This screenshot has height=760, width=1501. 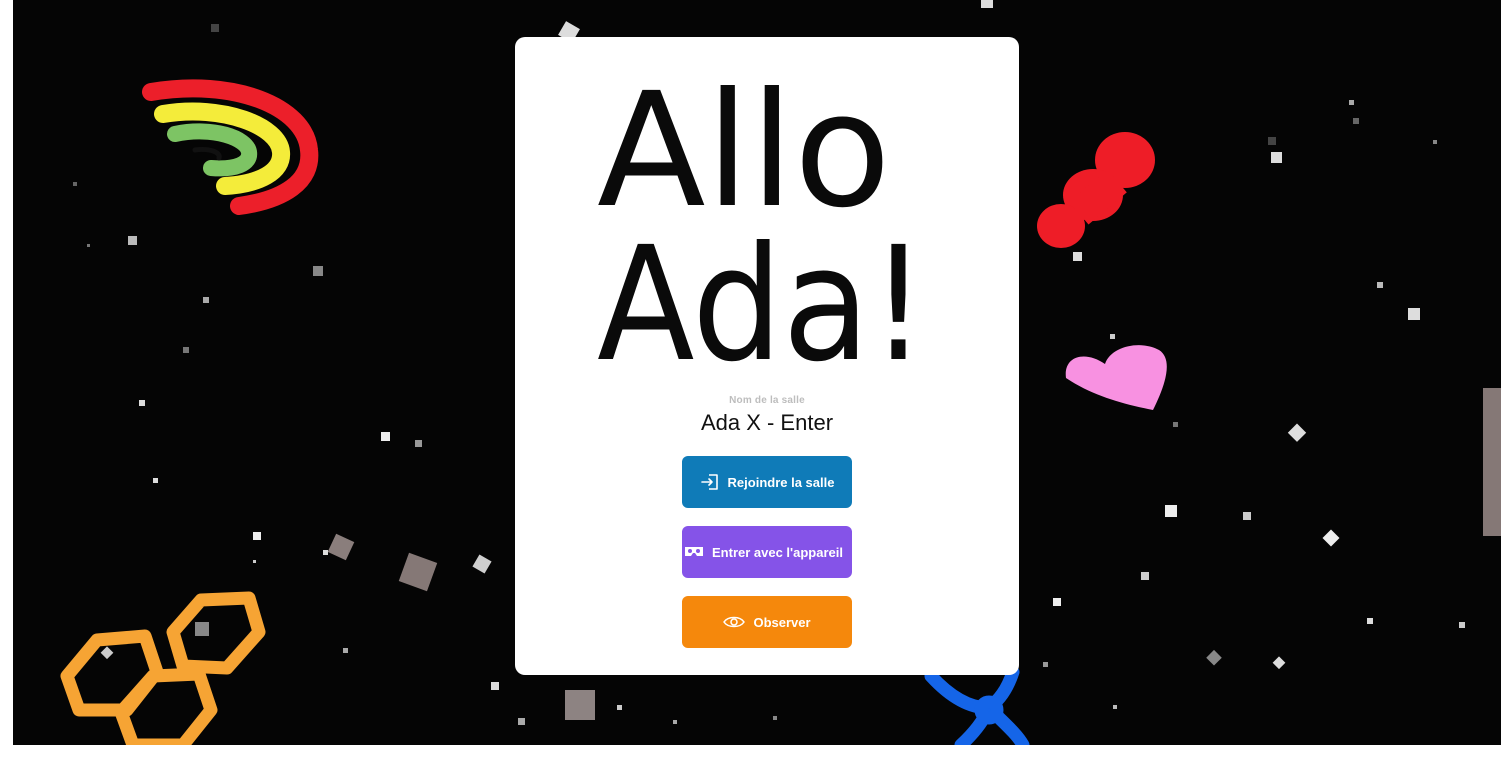 I want to click on allo-ada-logo: Allo Ada!, so click(x=762, y=222).